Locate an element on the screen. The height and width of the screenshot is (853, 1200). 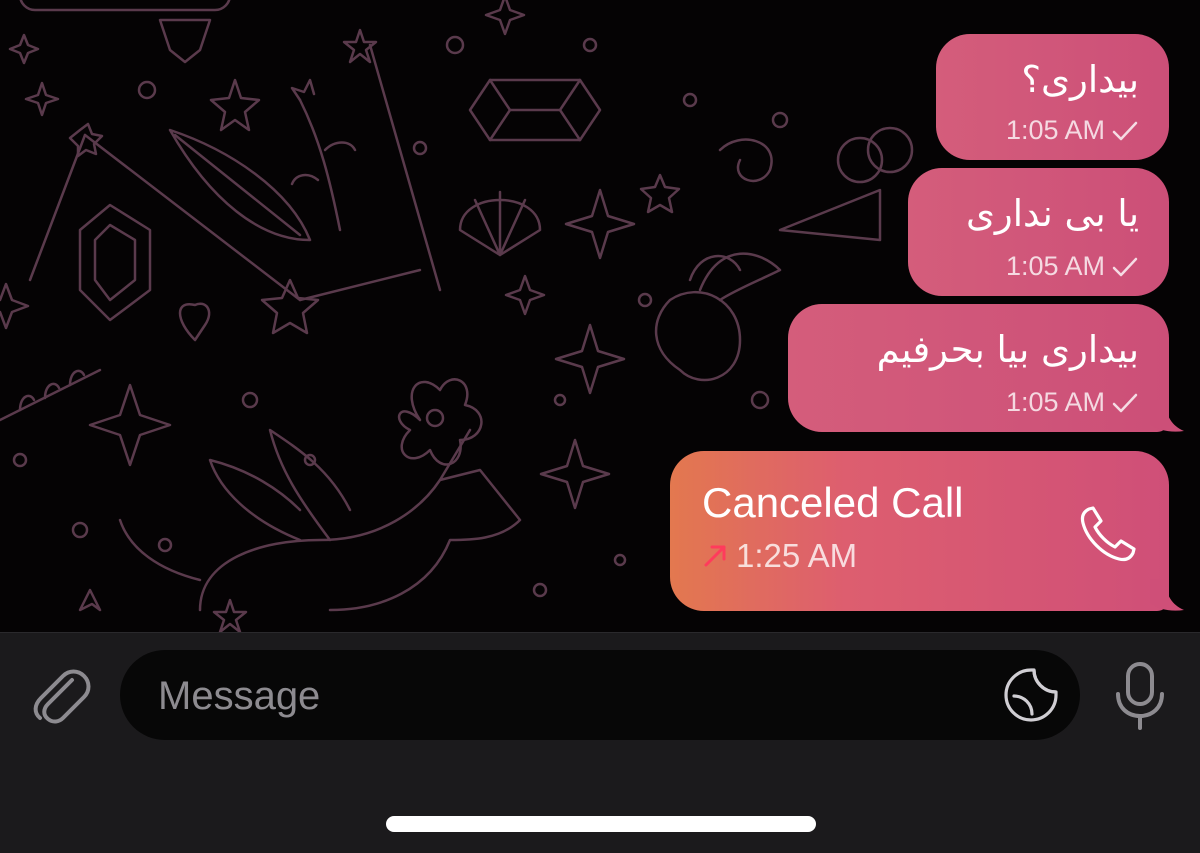
call-title: Canceled Call is located at coordinates (833, 502).